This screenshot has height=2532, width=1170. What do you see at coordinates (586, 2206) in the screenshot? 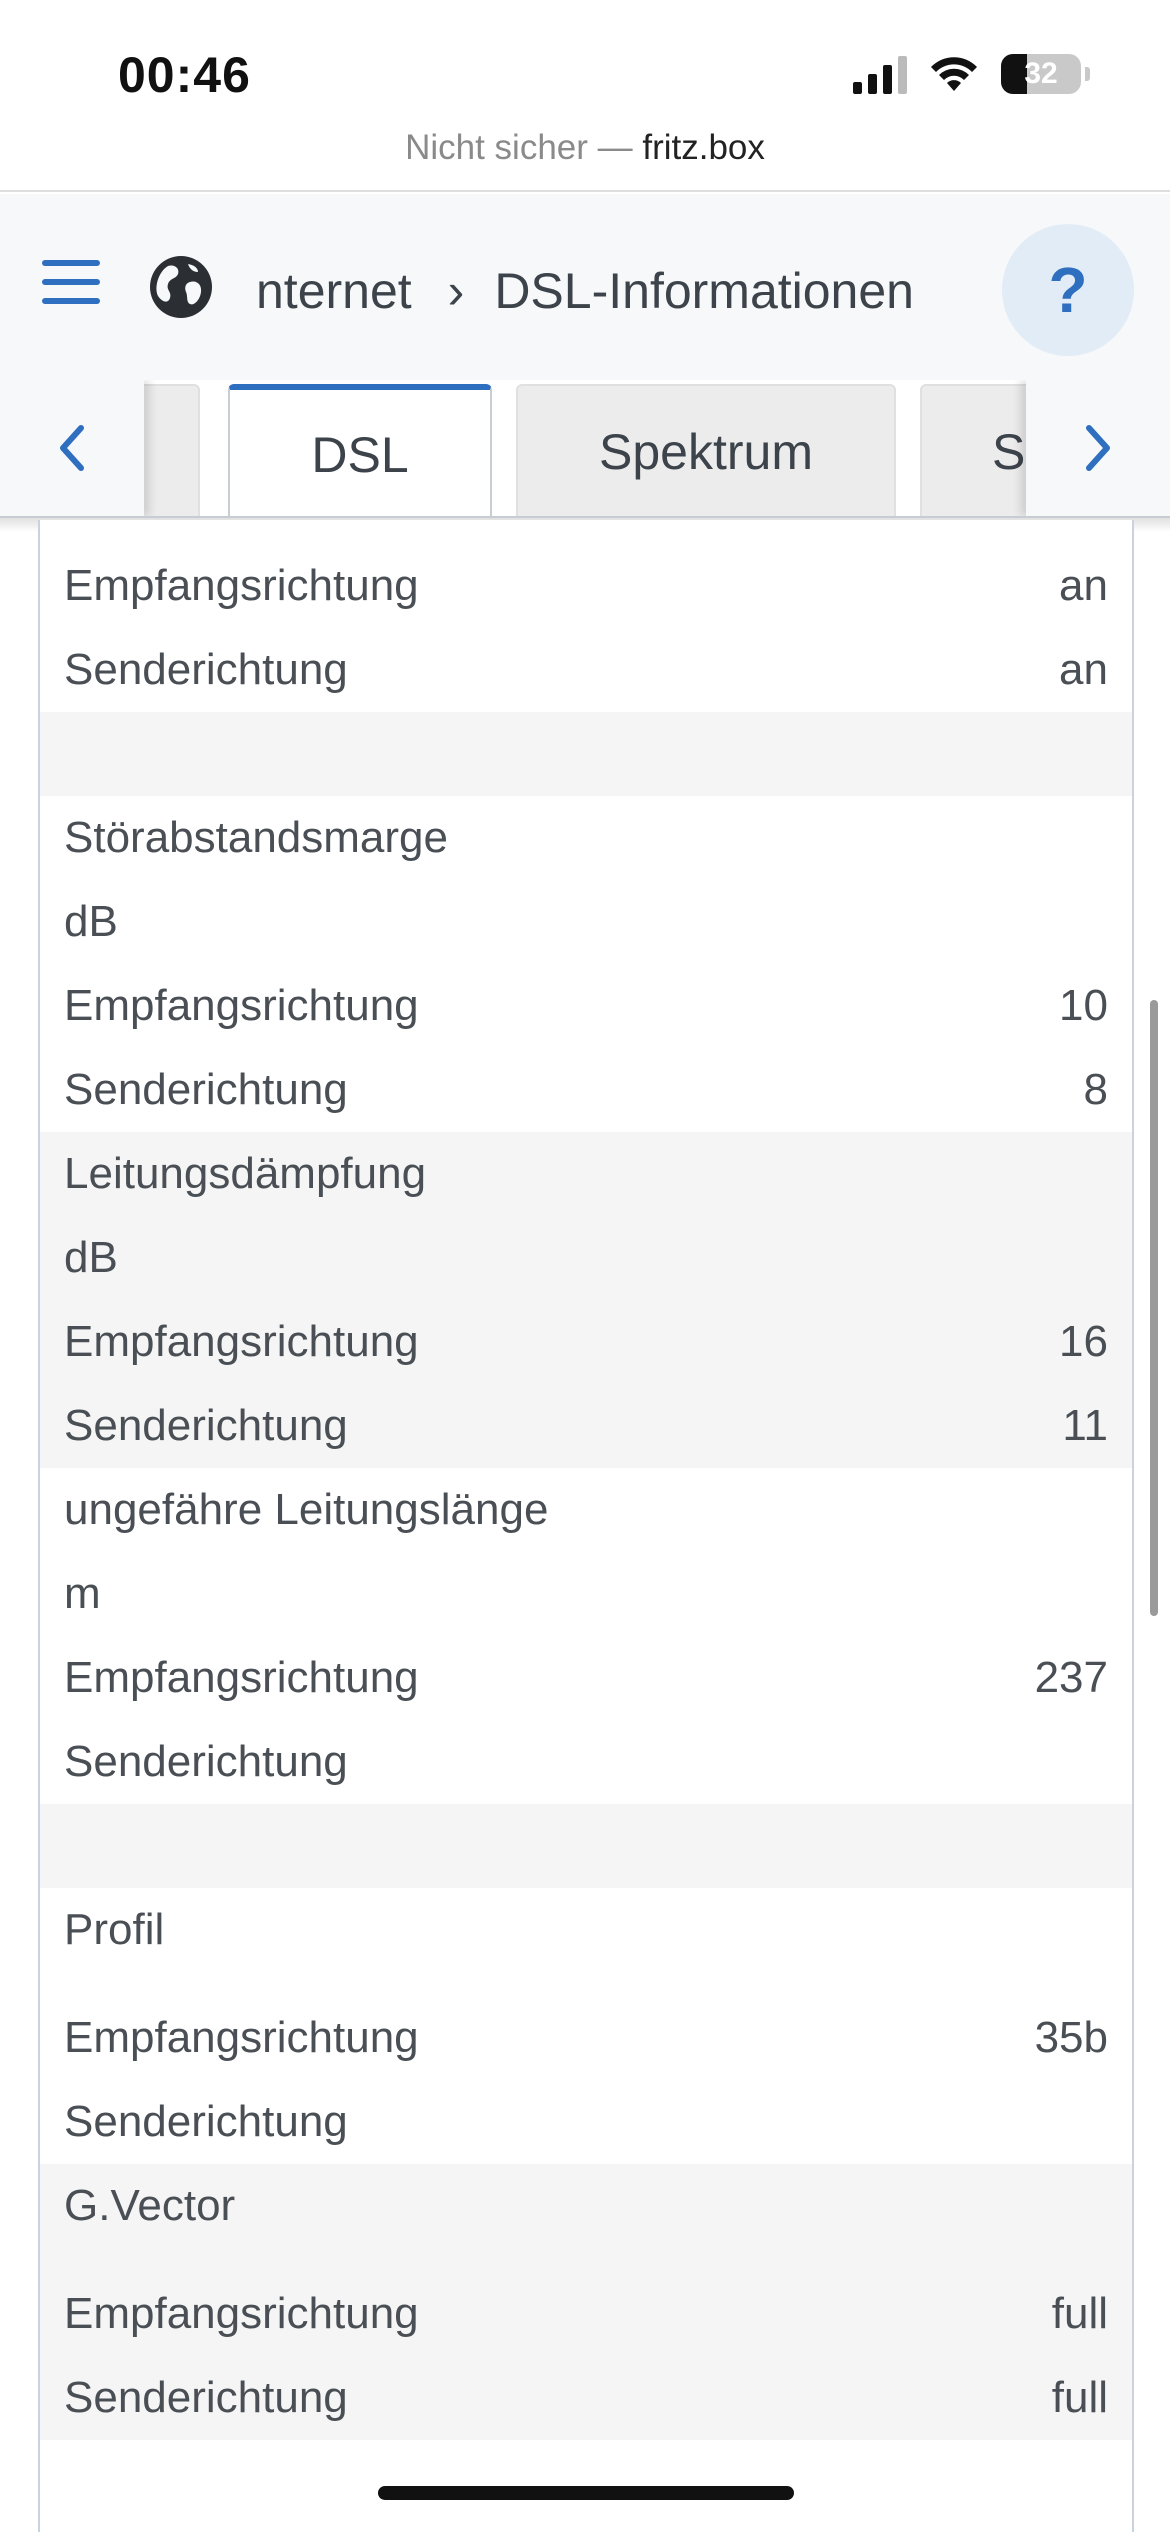
I see `table-row: G.Vector` at bounding box center [586, 2206].